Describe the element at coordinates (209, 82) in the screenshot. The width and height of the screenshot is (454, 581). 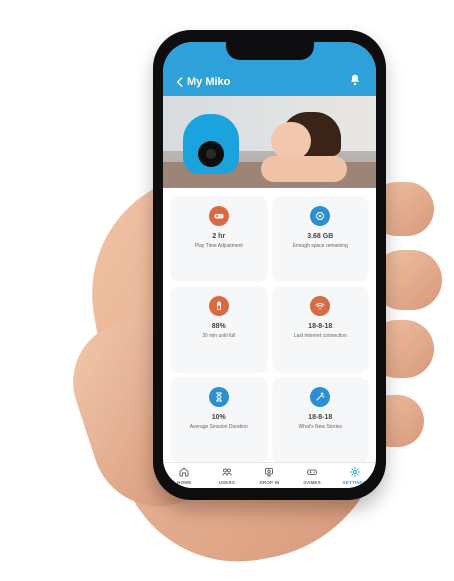
I see `page-title: My Miko` at that location.